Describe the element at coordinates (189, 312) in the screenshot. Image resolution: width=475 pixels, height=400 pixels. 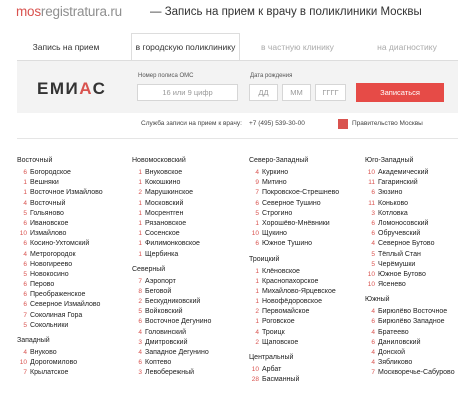
I see `district-link: 5 Войковский` at that location.